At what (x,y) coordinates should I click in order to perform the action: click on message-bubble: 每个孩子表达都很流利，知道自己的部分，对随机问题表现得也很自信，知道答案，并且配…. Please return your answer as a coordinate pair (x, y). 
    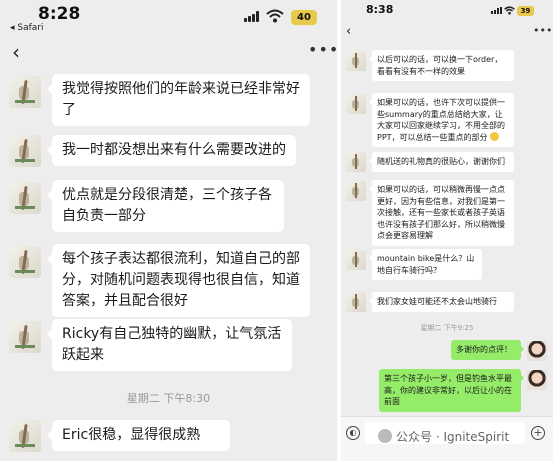
    Looking at the image, I should click on (178, 280).